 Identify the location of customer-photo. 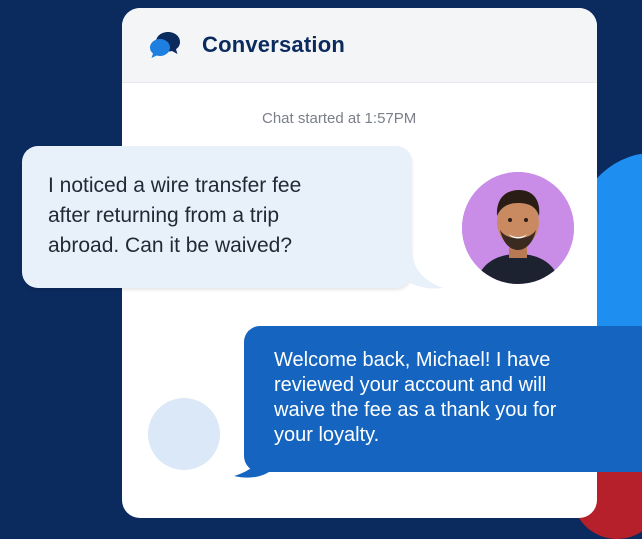
(518, 228).